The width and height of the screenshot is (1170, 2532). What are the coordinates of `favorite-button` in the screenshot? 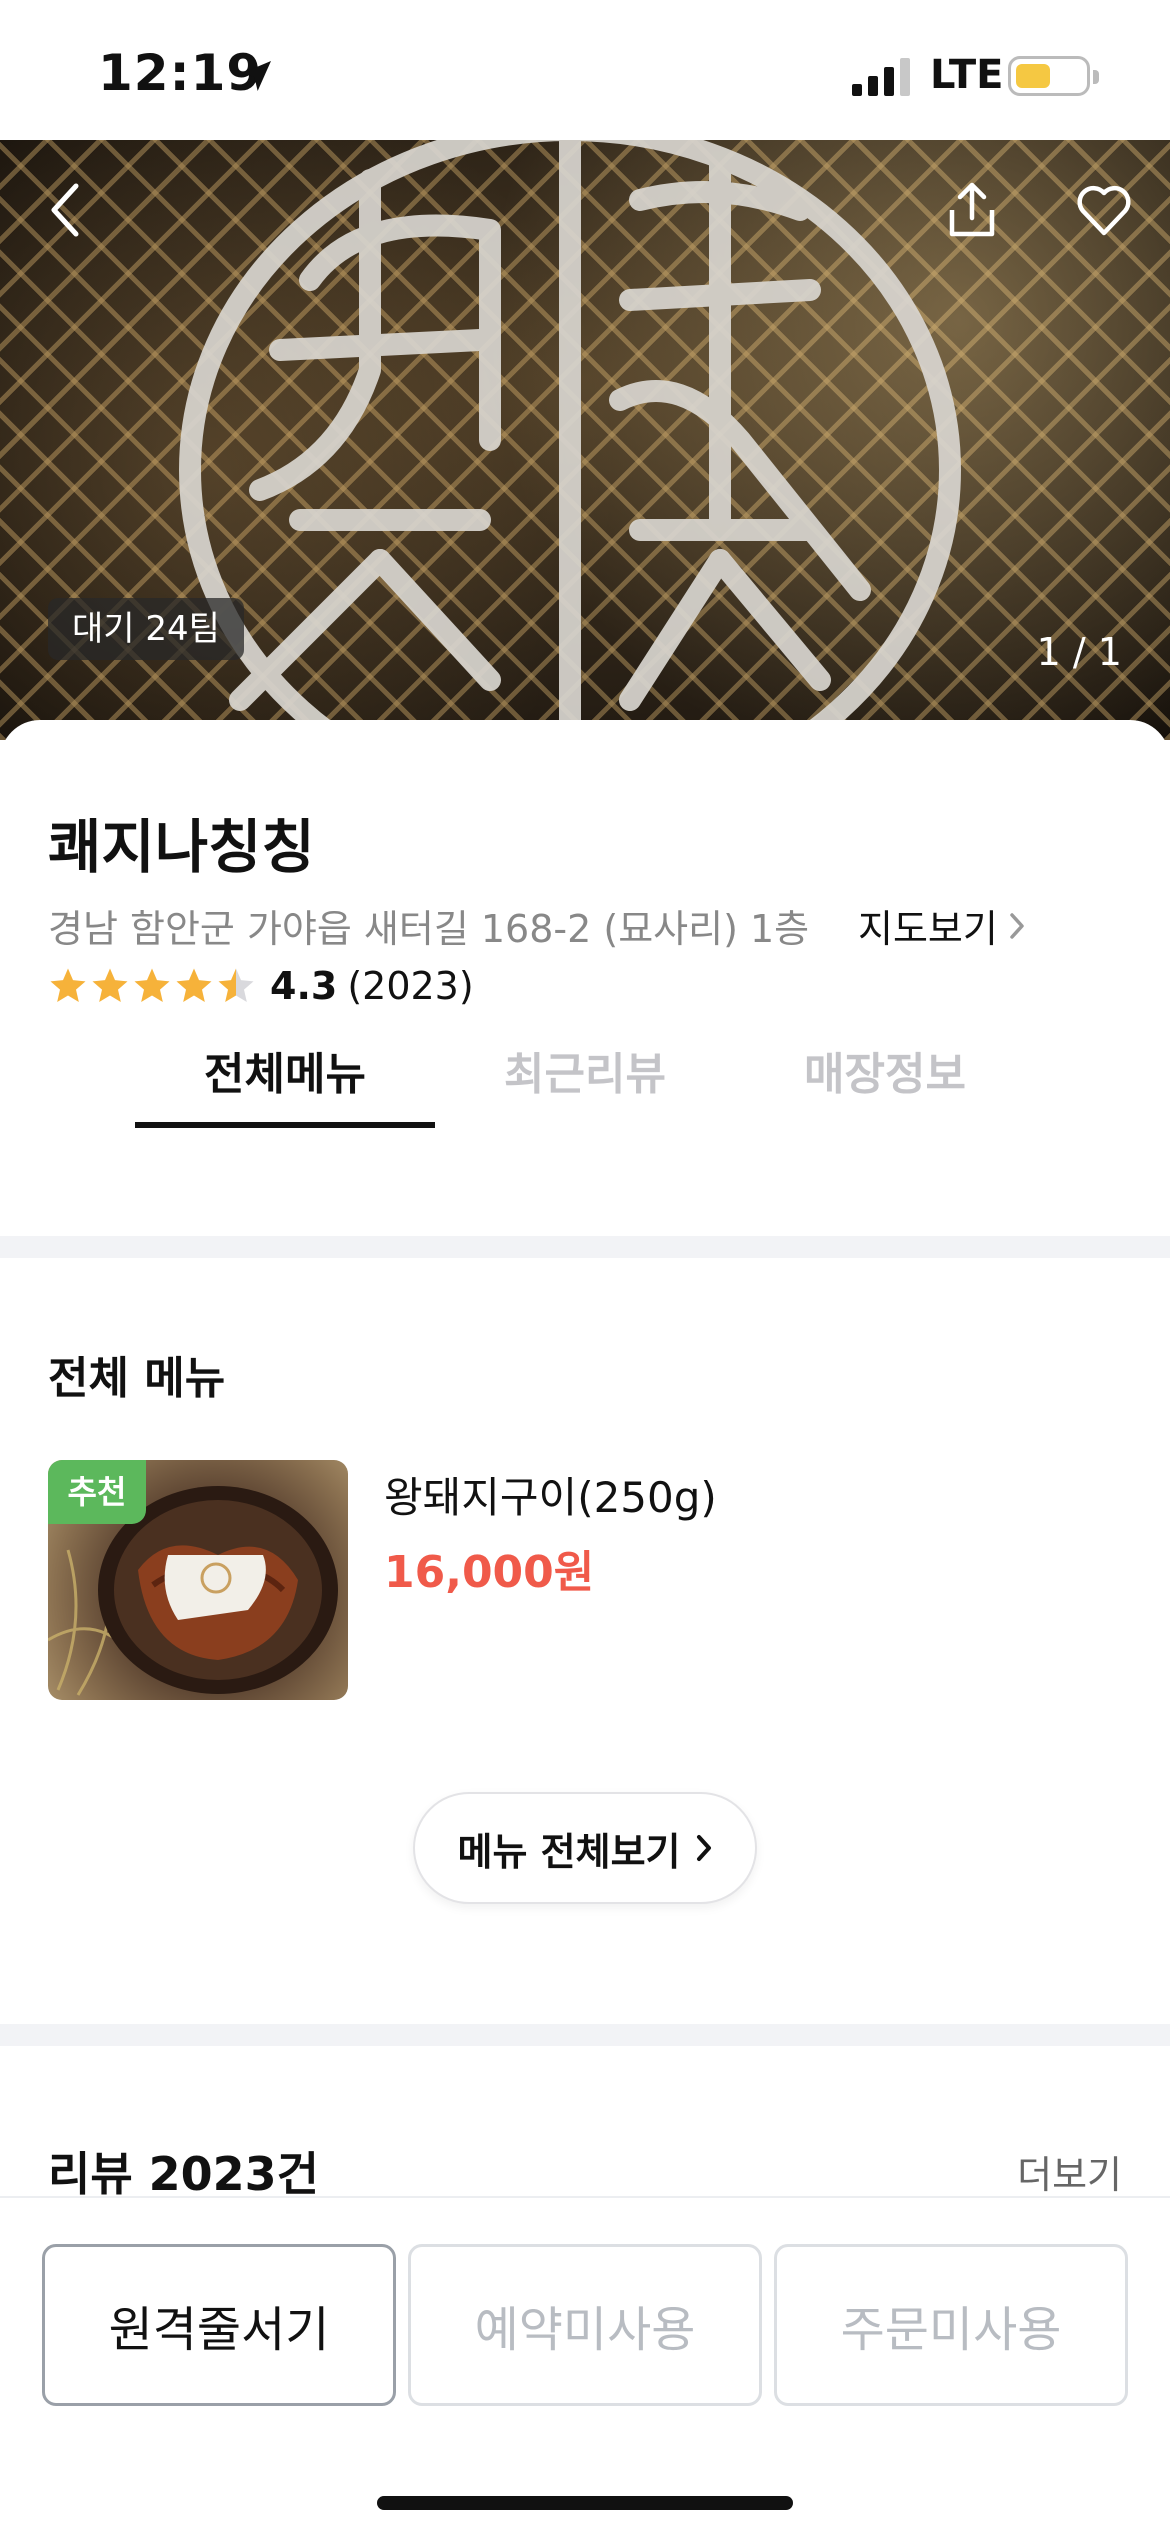 It's located at (1104, 210).